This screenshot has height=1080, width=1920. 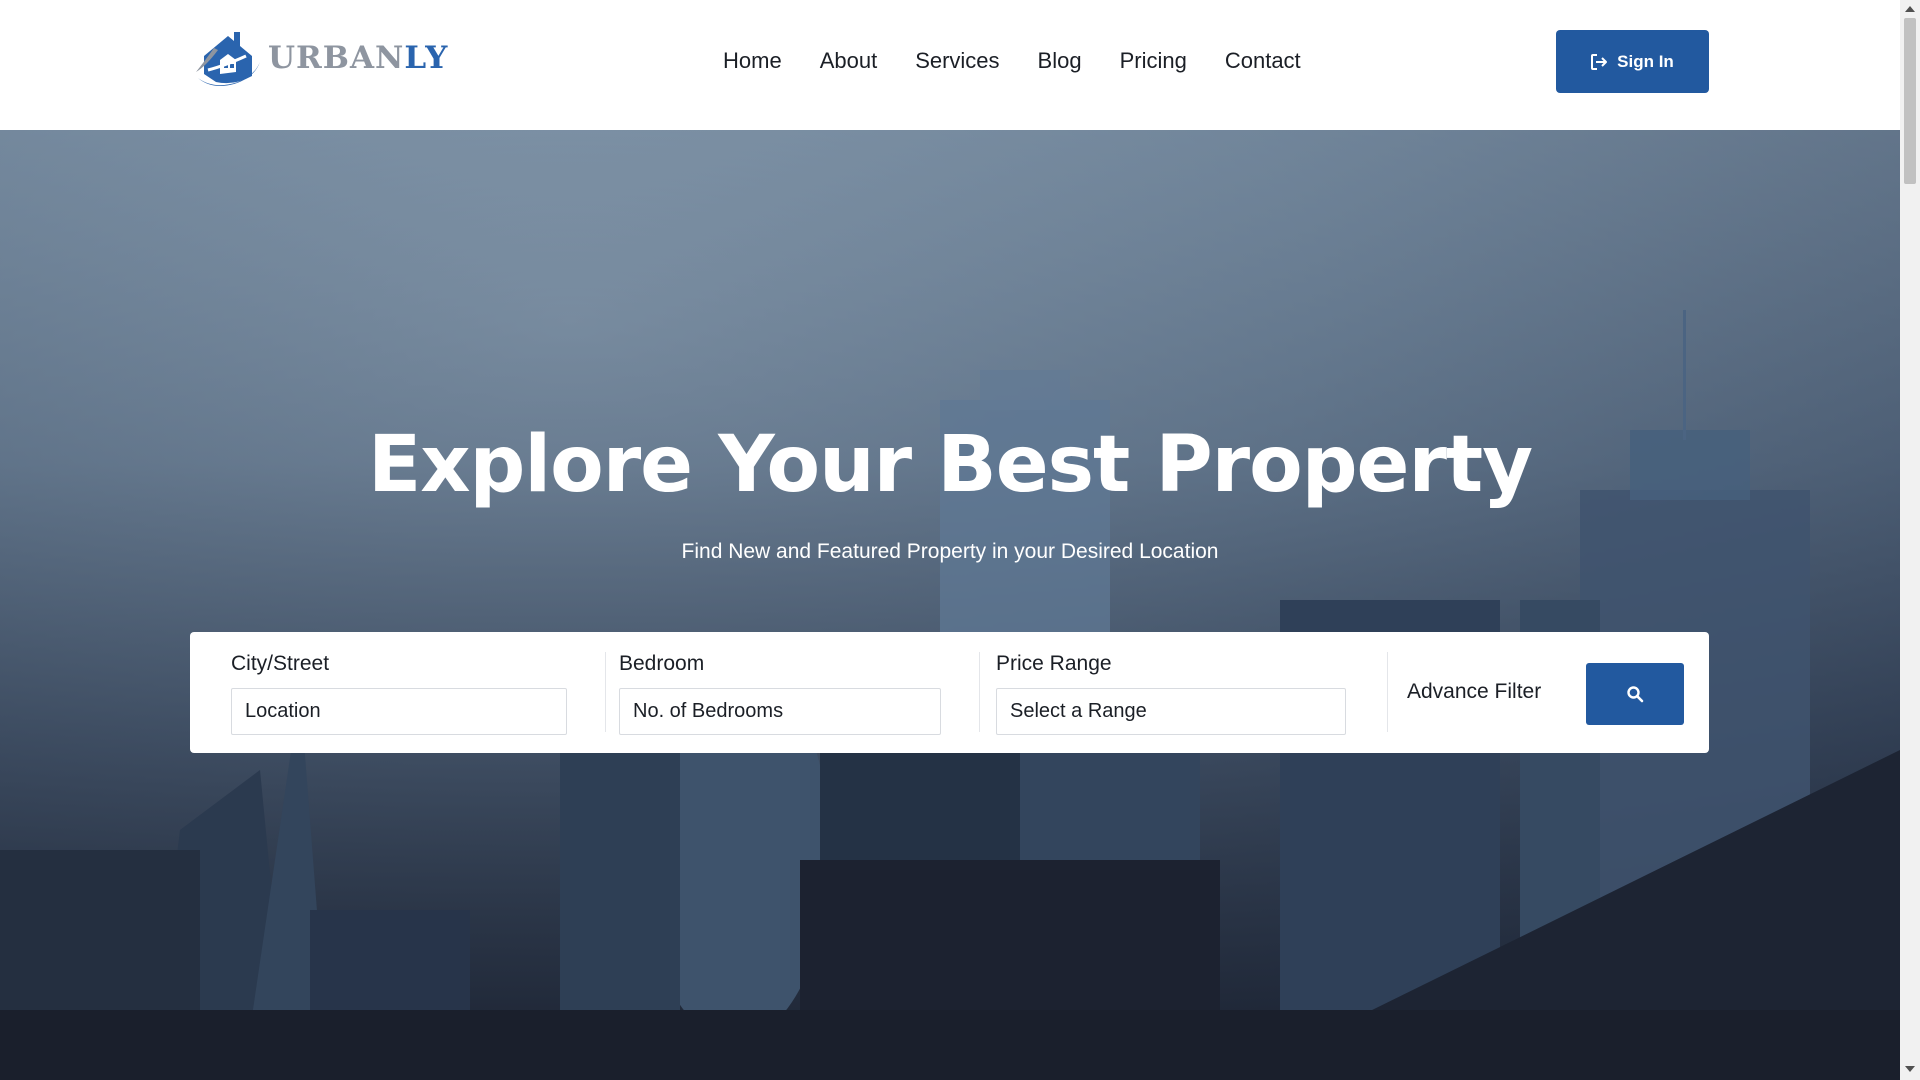 I want to click on nav-services: Services, so click(x=957, y=61).